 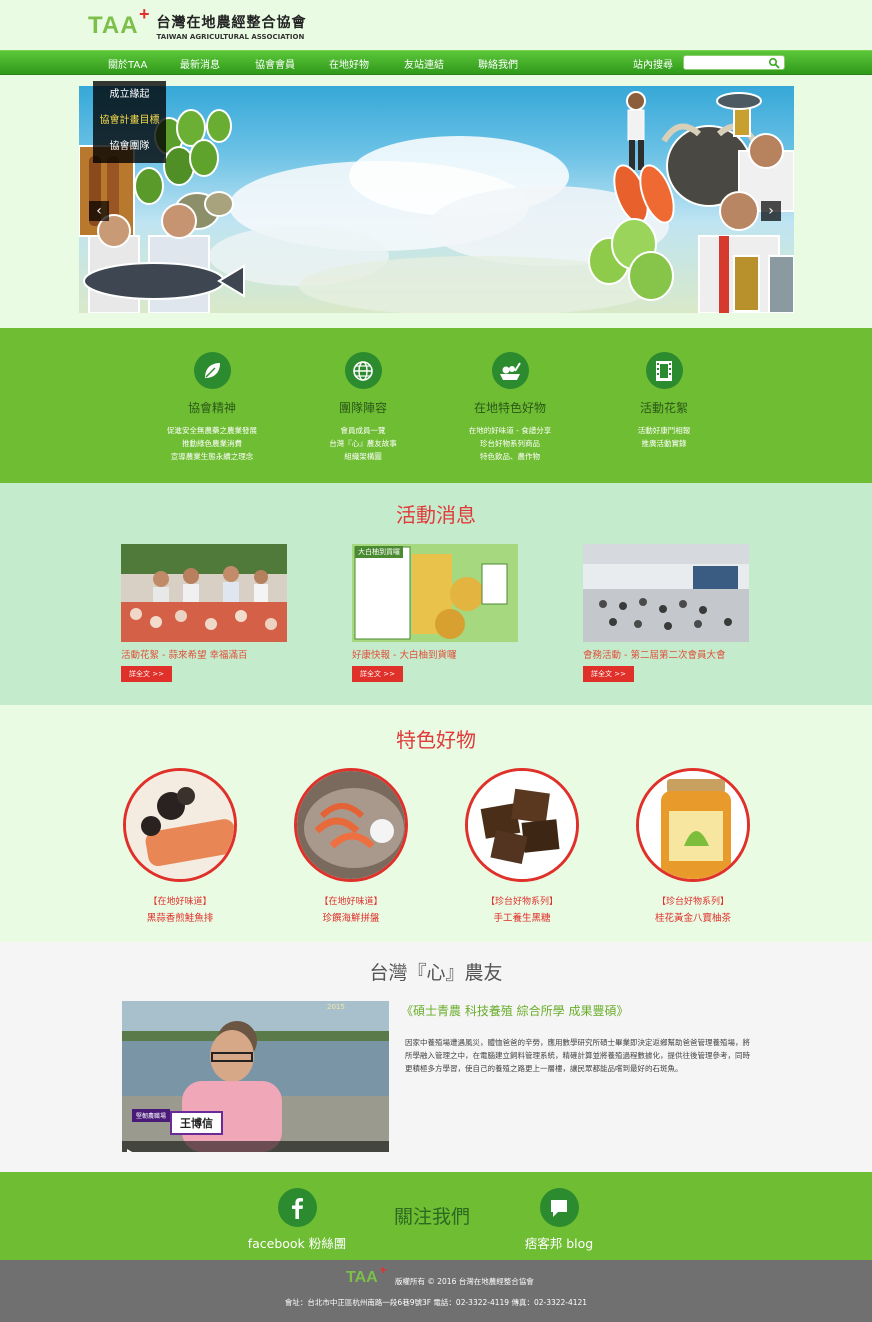 I want to click on news-caption: 活動花絮 - 蒜來希望 幸福滿百, so click(x=204, y=654).